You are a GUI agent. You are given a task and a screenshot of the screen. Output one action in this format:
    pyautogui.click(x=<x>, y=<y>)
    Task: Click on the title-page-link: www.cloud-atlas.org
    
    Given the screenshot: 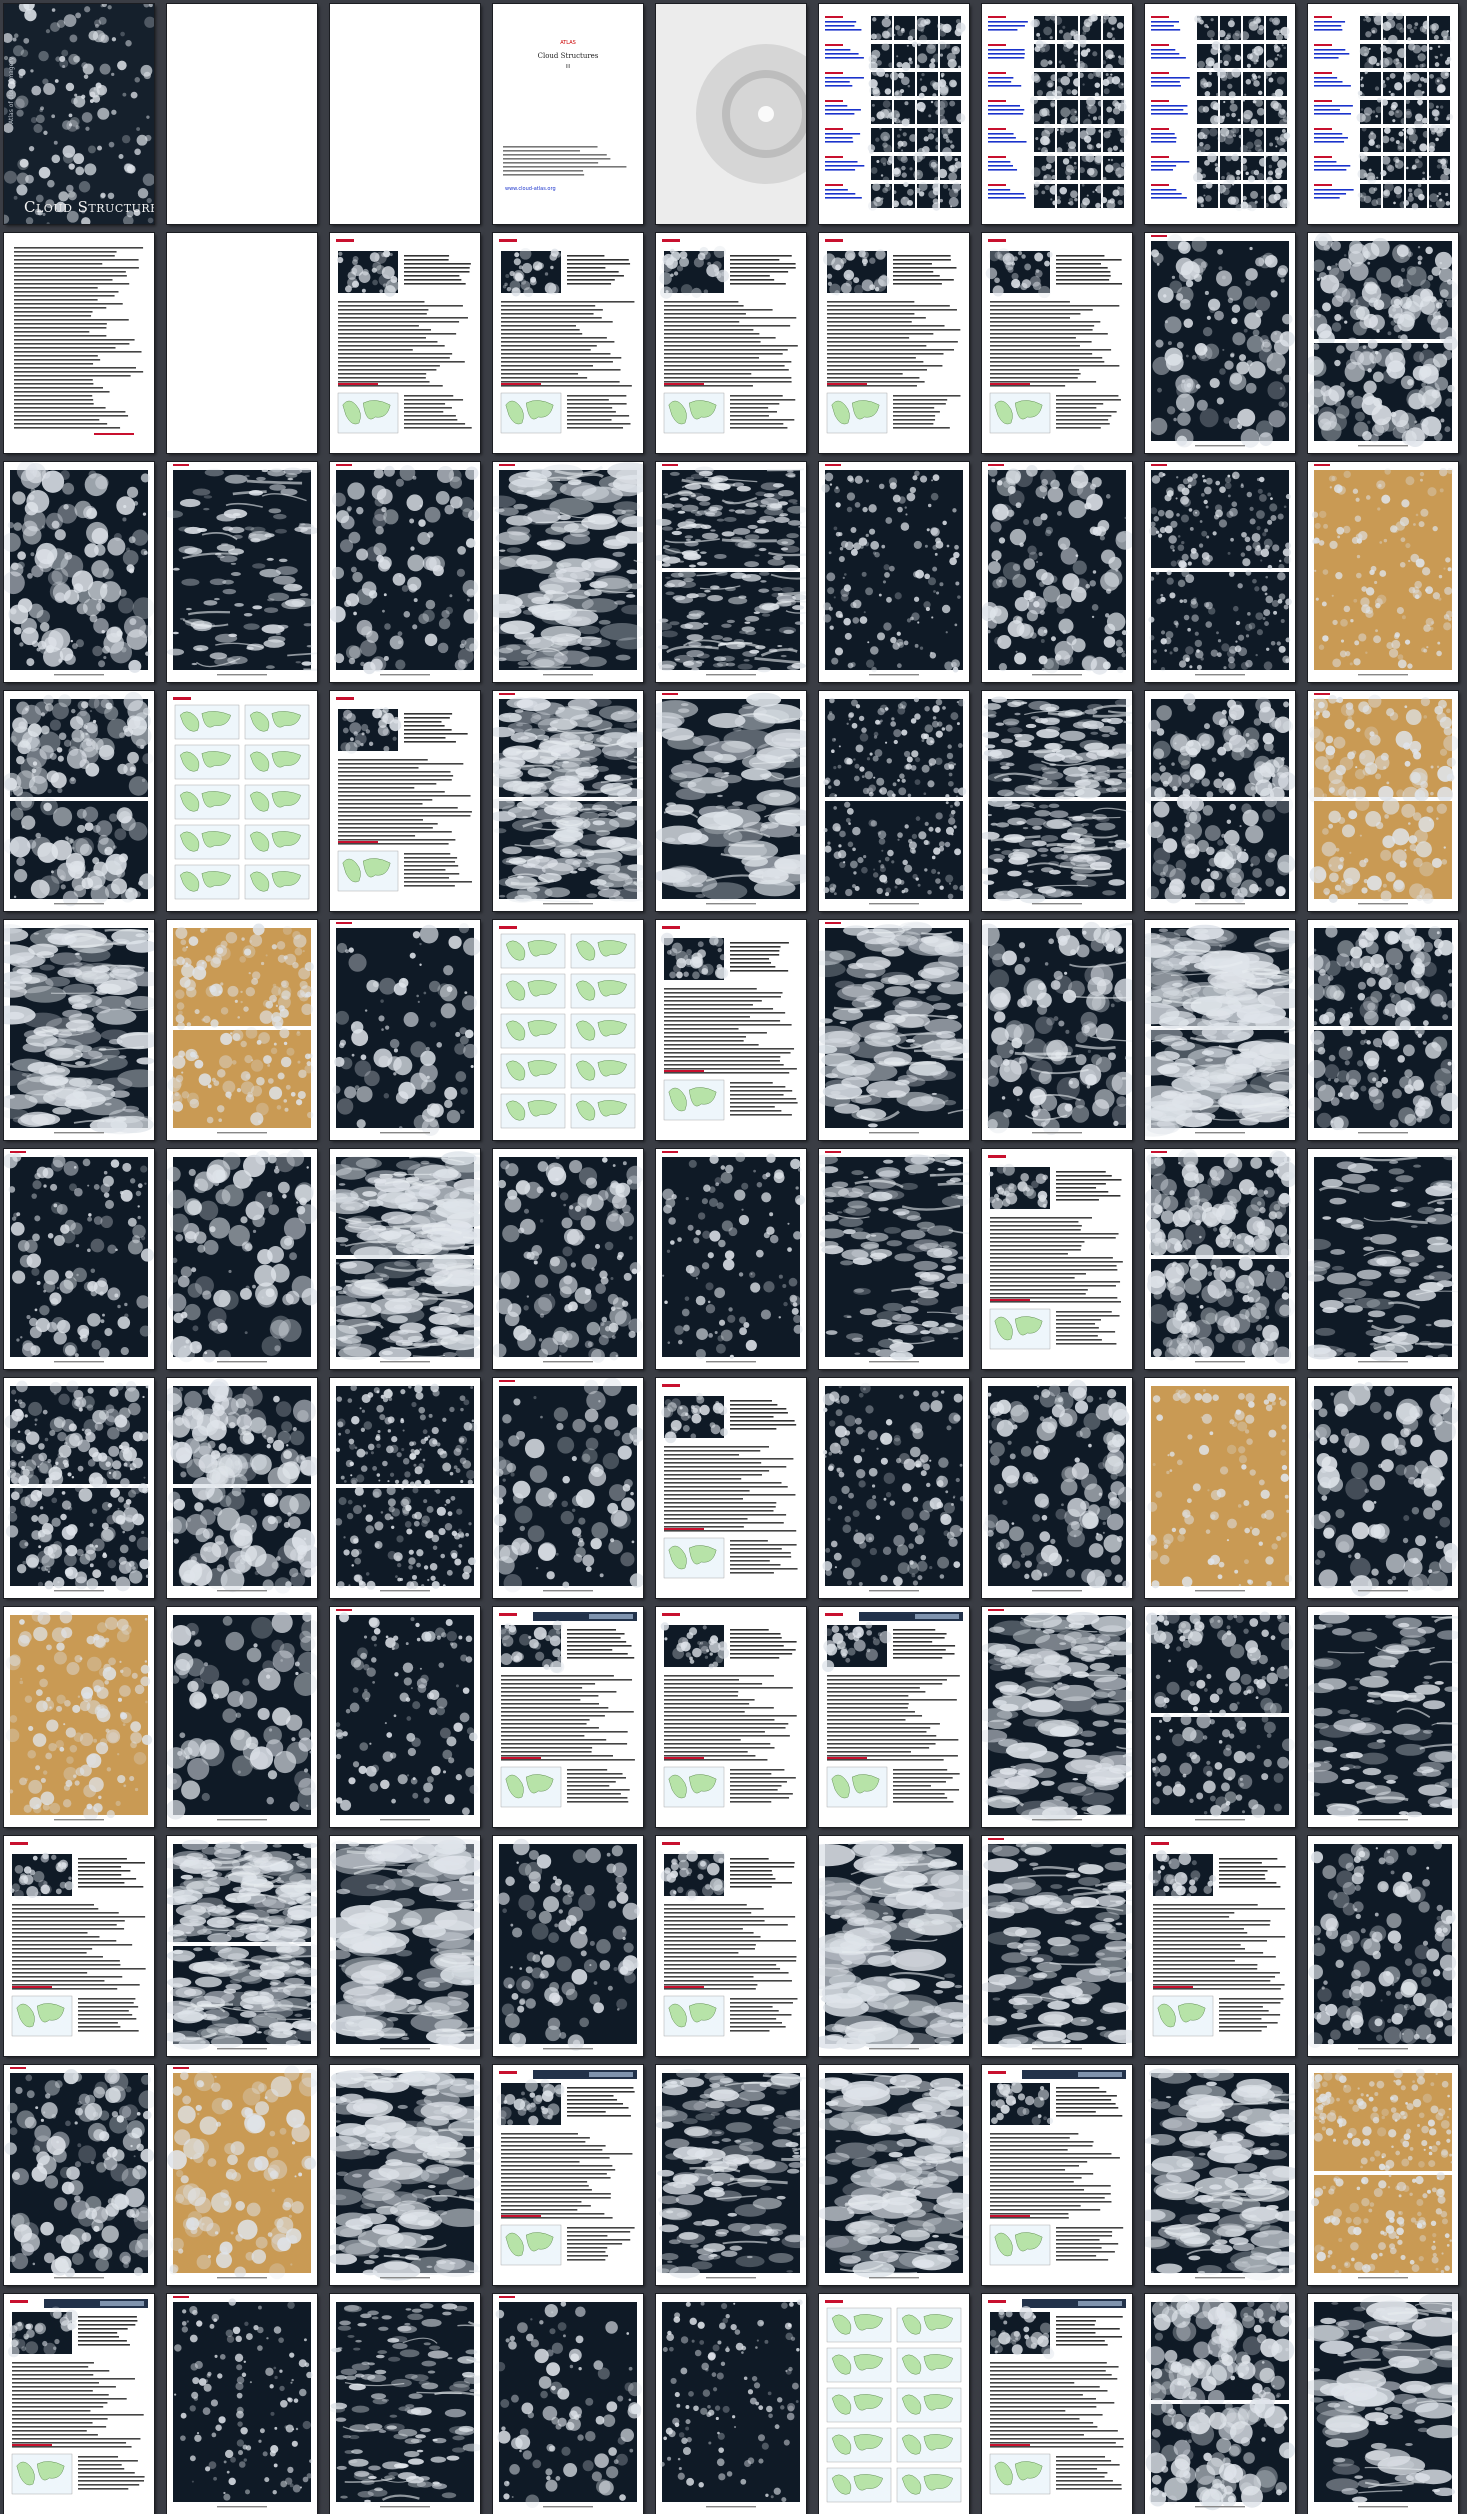 What is the action you would take?
    pyautogui.click(x=530, y=189)
    